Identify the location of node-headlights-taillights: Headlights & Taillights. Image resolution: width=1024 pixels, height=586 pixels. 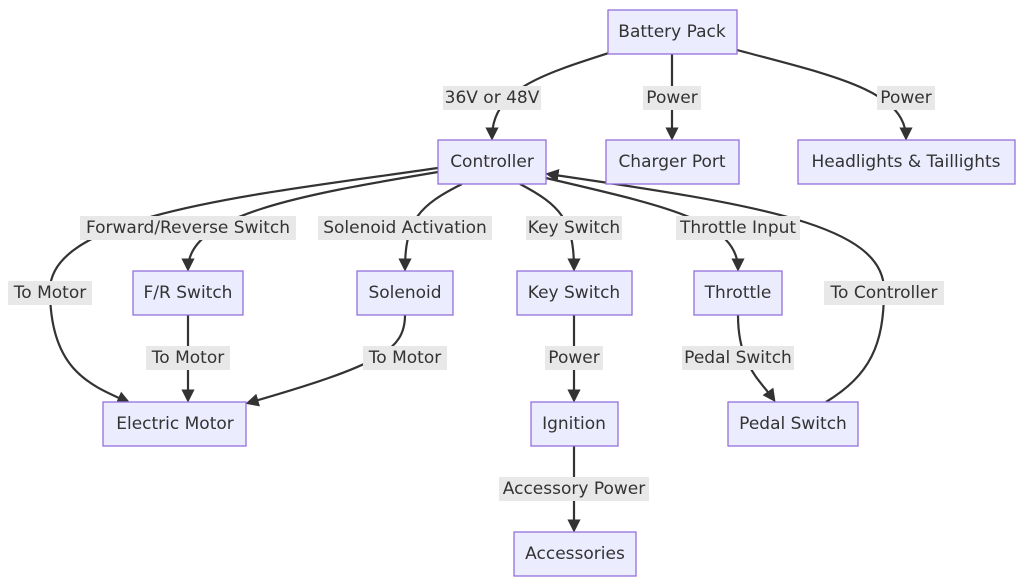
(906, 162).